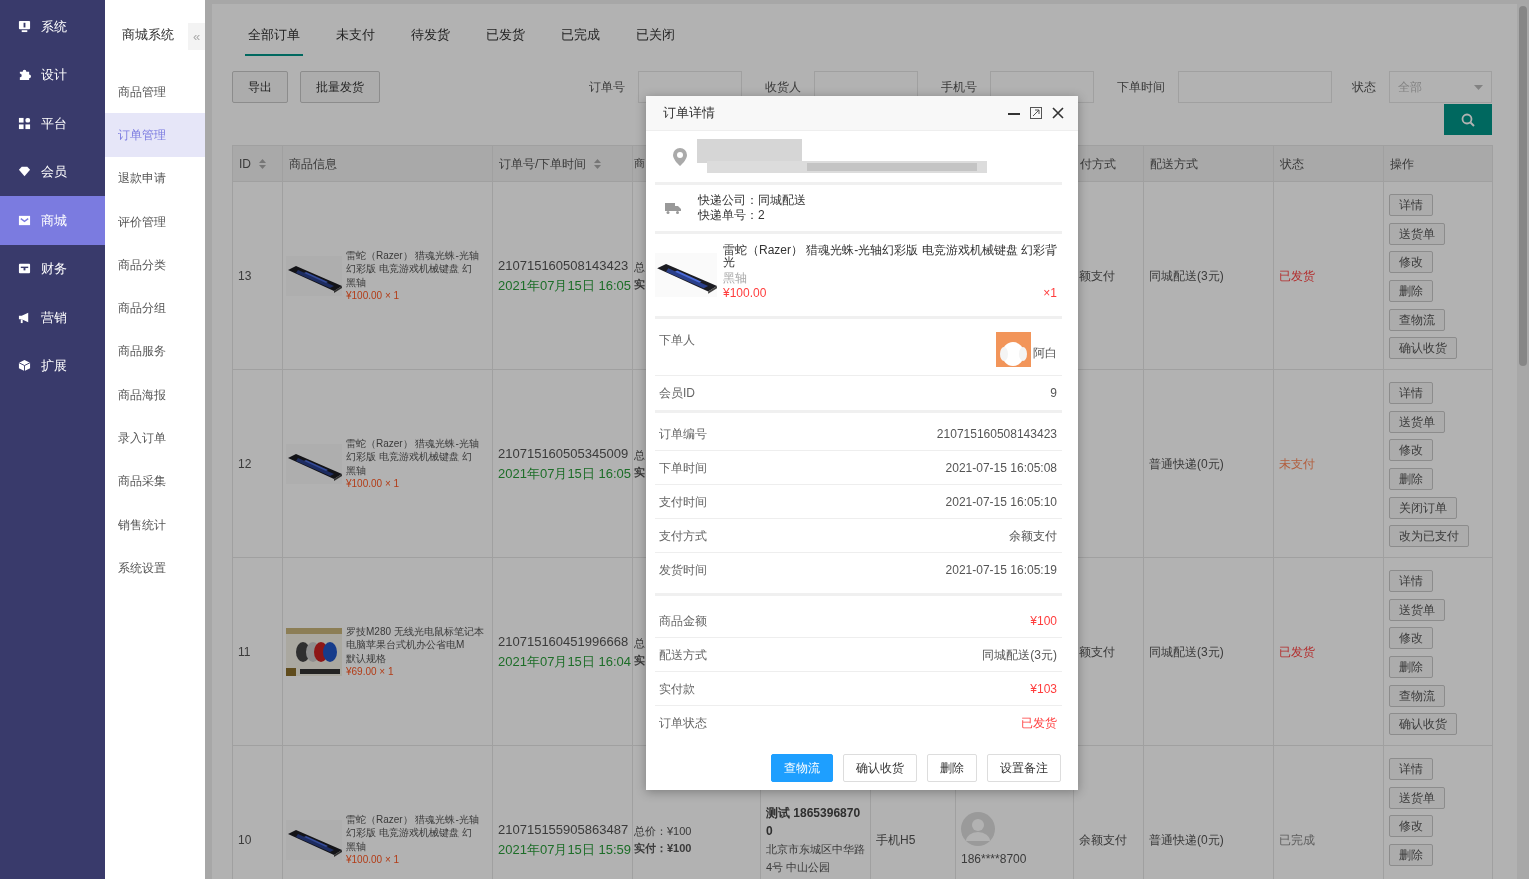 This screenshot has height=879, width=1529. I want to click on order-number: 210715160451996668, so click(562, 642).